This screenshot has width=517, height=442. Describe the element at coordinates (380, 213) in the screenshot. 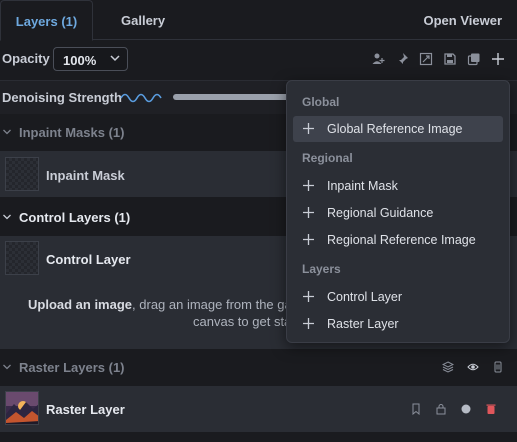

I see `menu-item-label: Regional Guidance` at that location.